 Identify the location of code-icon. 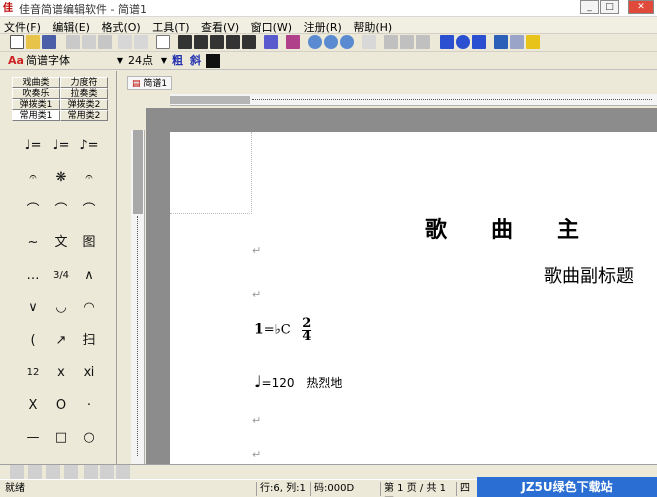
(293, 42).